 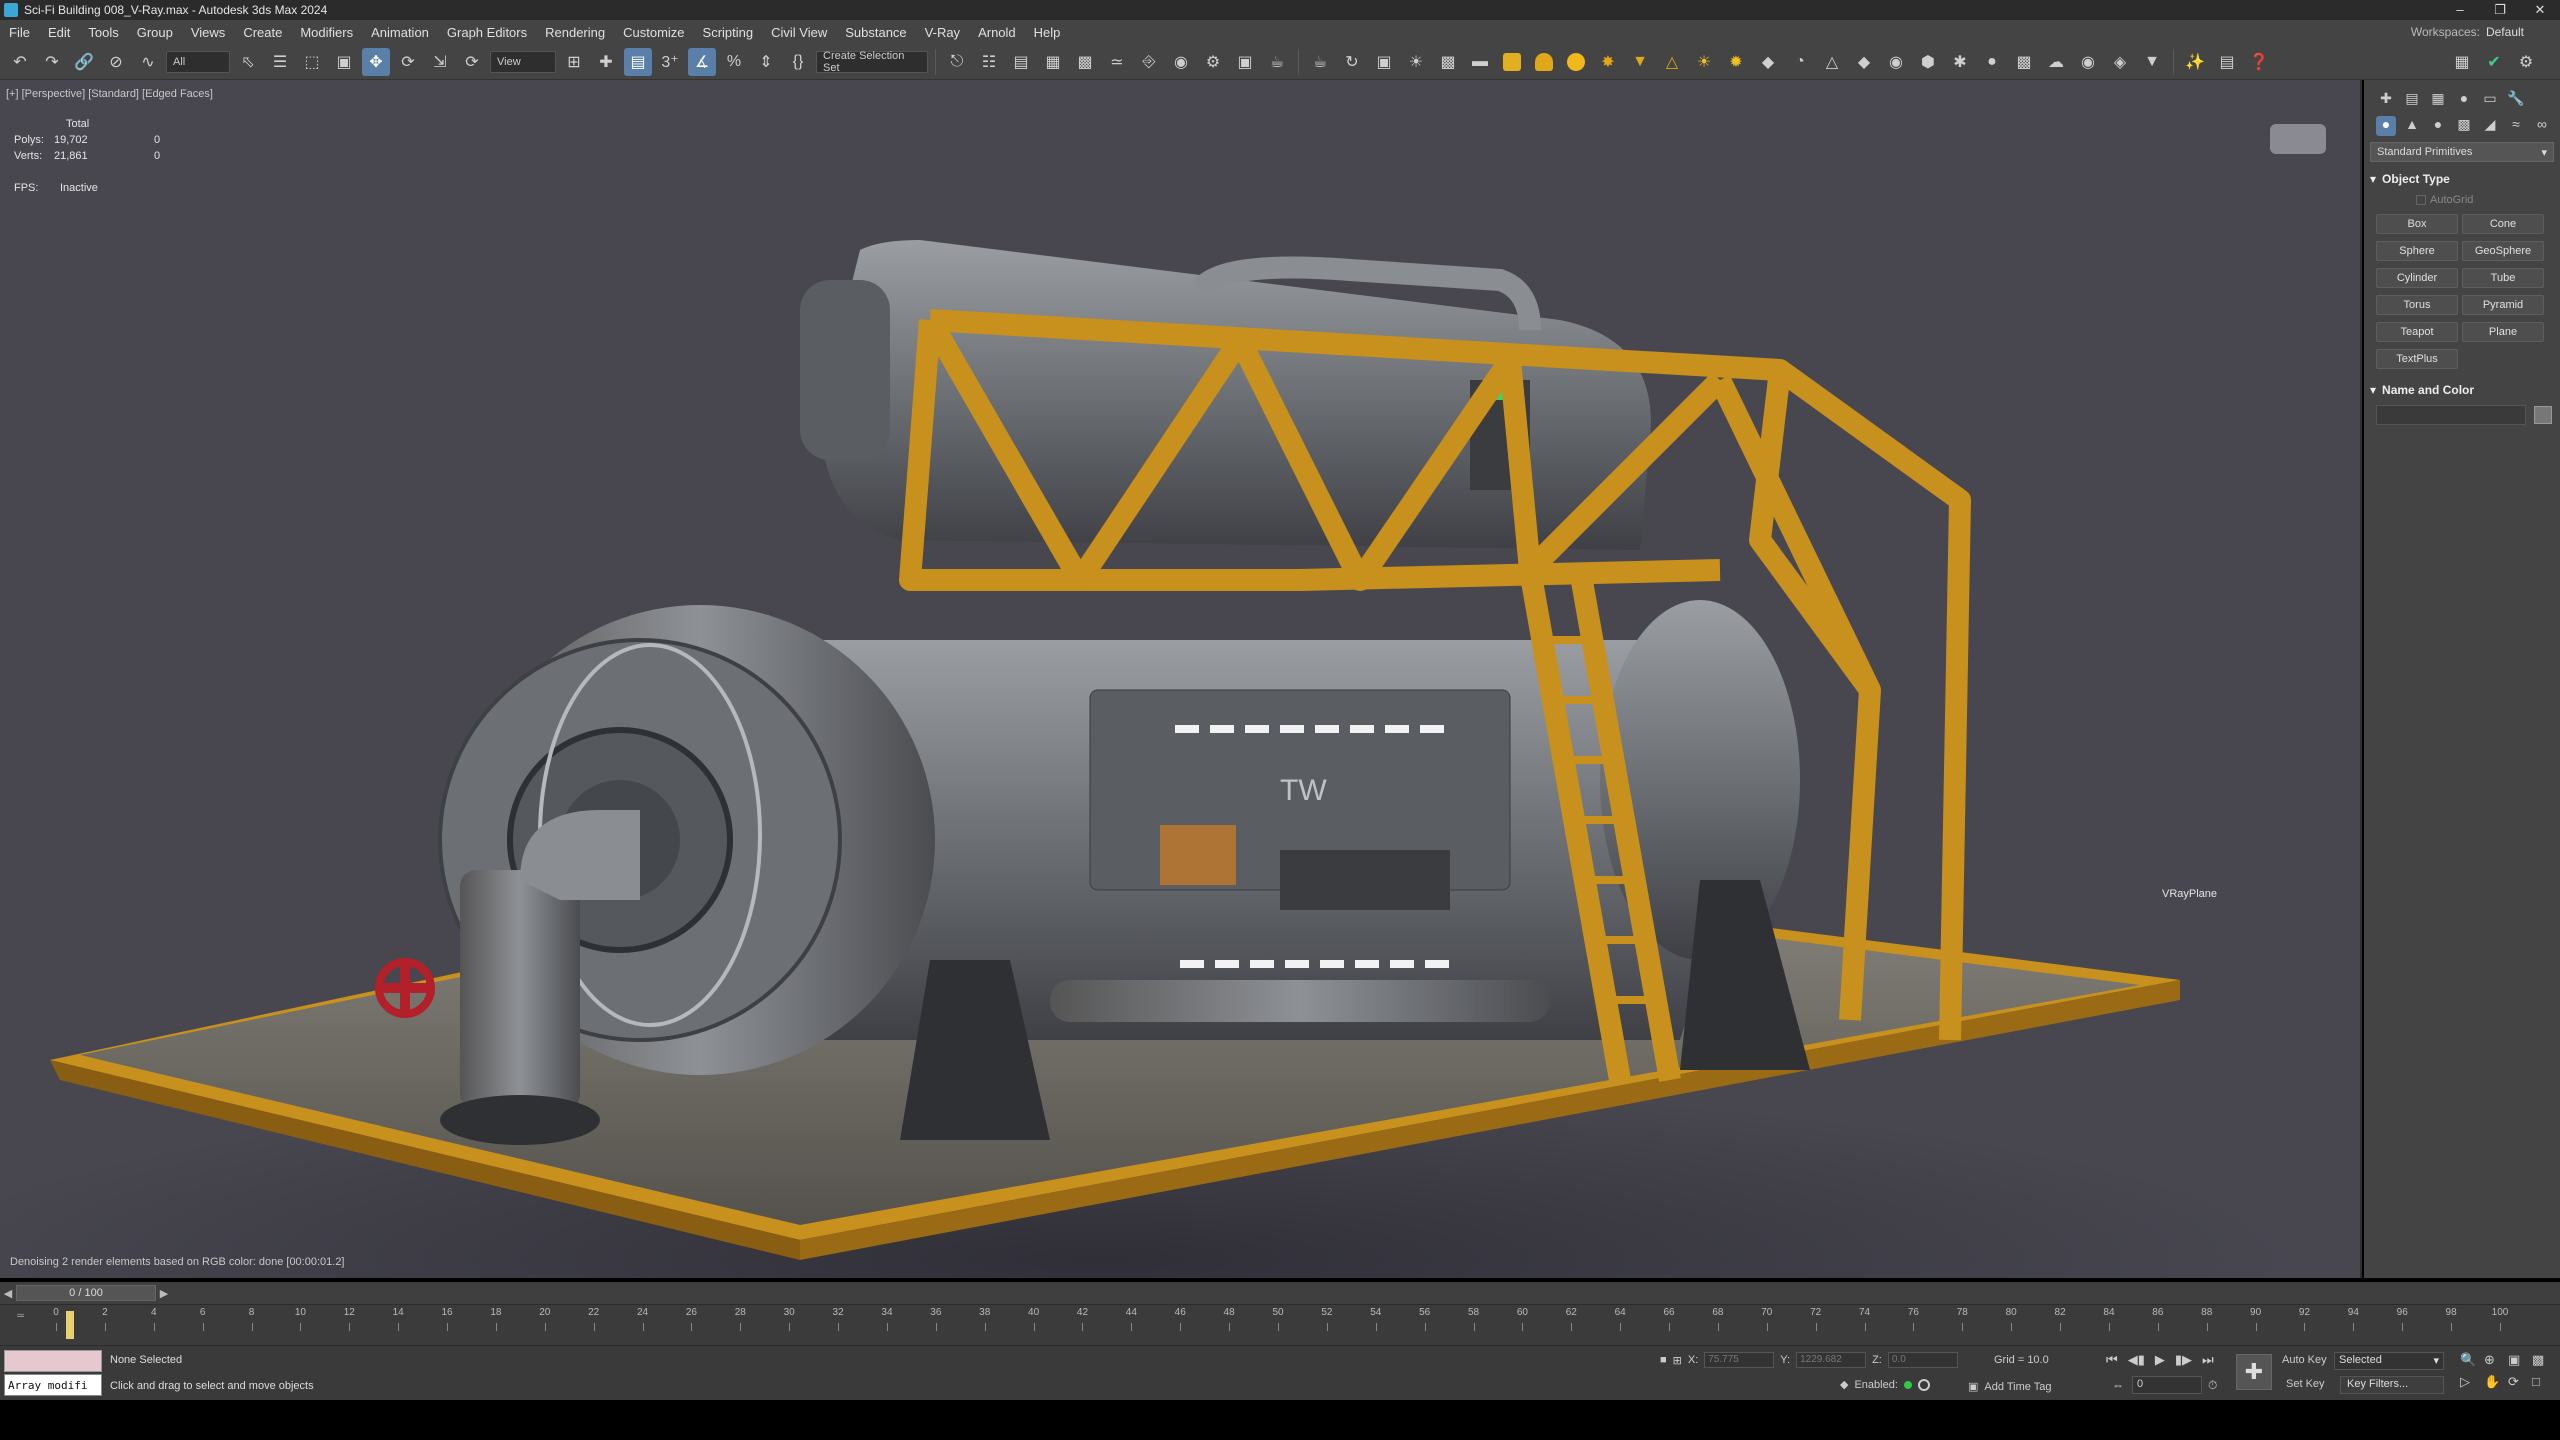 I want to click on vray-clipper-icon: ⬢, so click(x=1928, y=62).